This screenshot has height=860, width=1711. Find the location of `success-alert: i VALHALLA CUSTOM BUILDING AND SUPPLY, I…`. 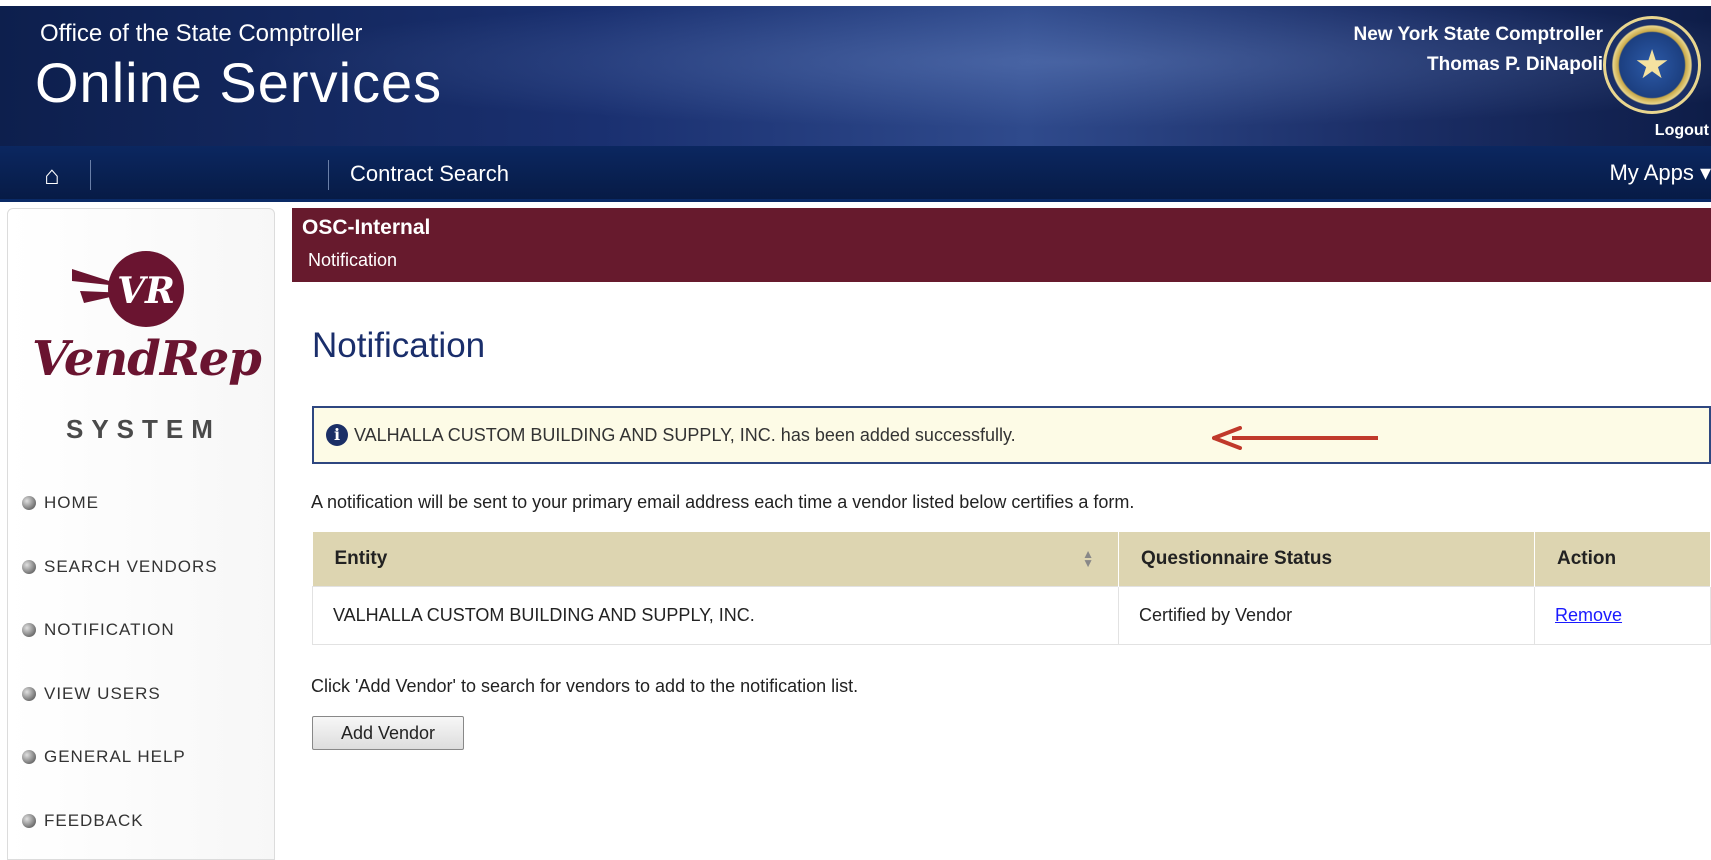

success-alert: i VALHALLA CUSTOM BUILDING AND SUPPLY, I… is located at coordinates (1011, 435).